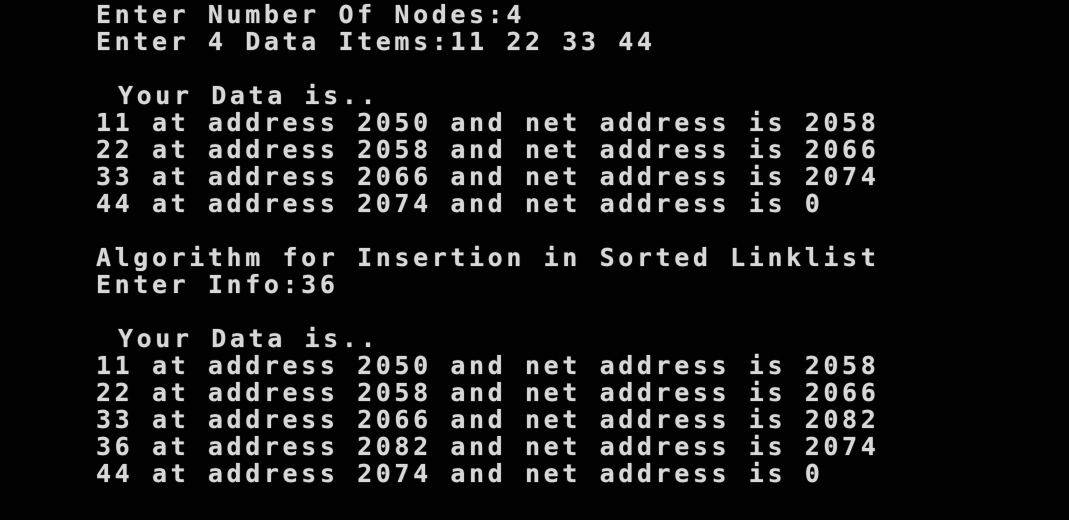 The height and width of the screenshot is (520, 1069). I want to click on prompt-enter-info: Enter Info:36, so click(217, 284).